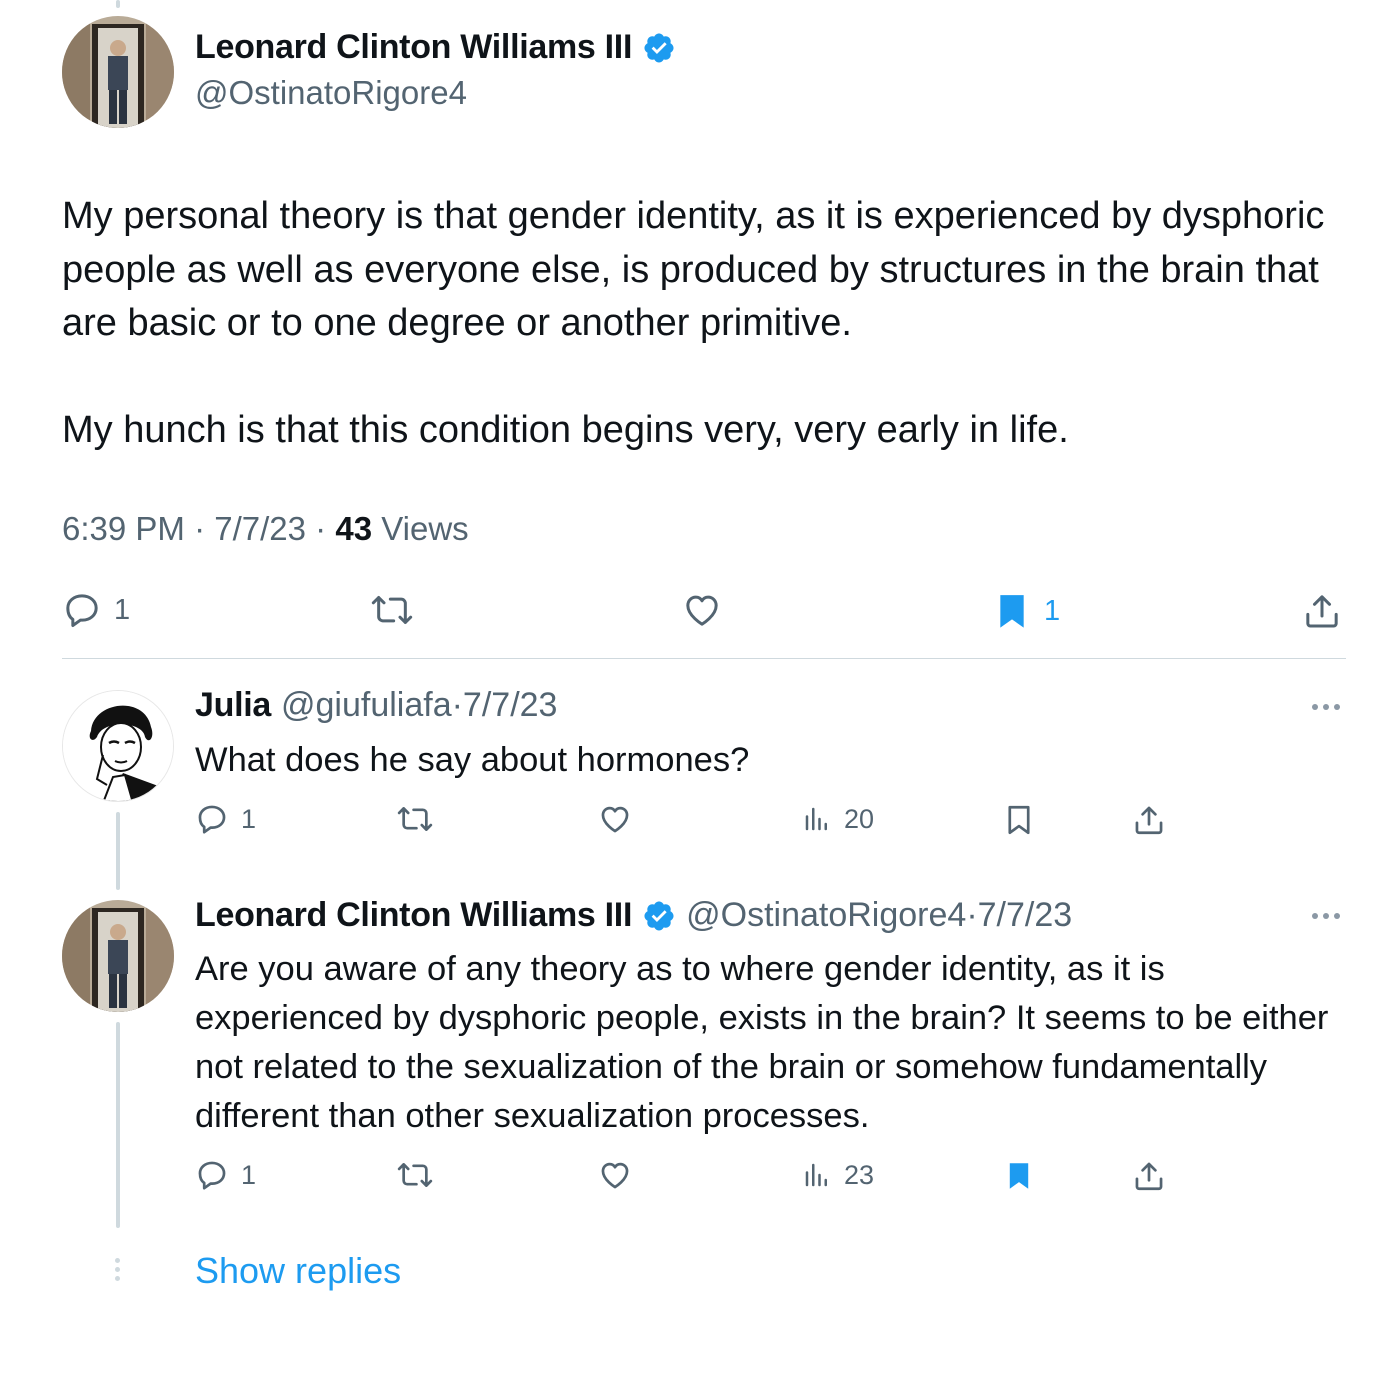 The height and width of the screenshot is (1380, 1376). What do you see at coordinates (354, 528) in the screenshot?
I see `views-count: 43` at bounding box center [354, 528].